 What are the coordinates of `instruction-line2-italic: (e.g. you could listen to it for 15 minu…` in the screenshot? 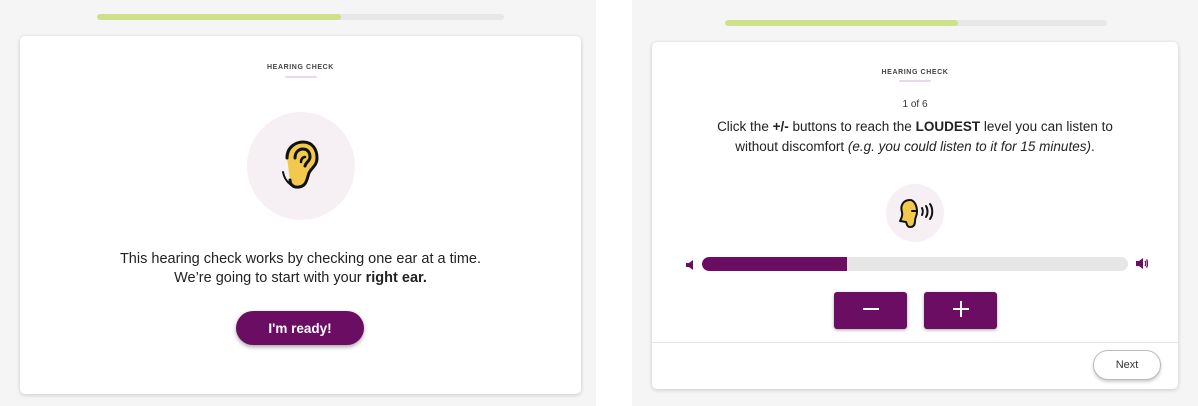 It's located at (969, 146).